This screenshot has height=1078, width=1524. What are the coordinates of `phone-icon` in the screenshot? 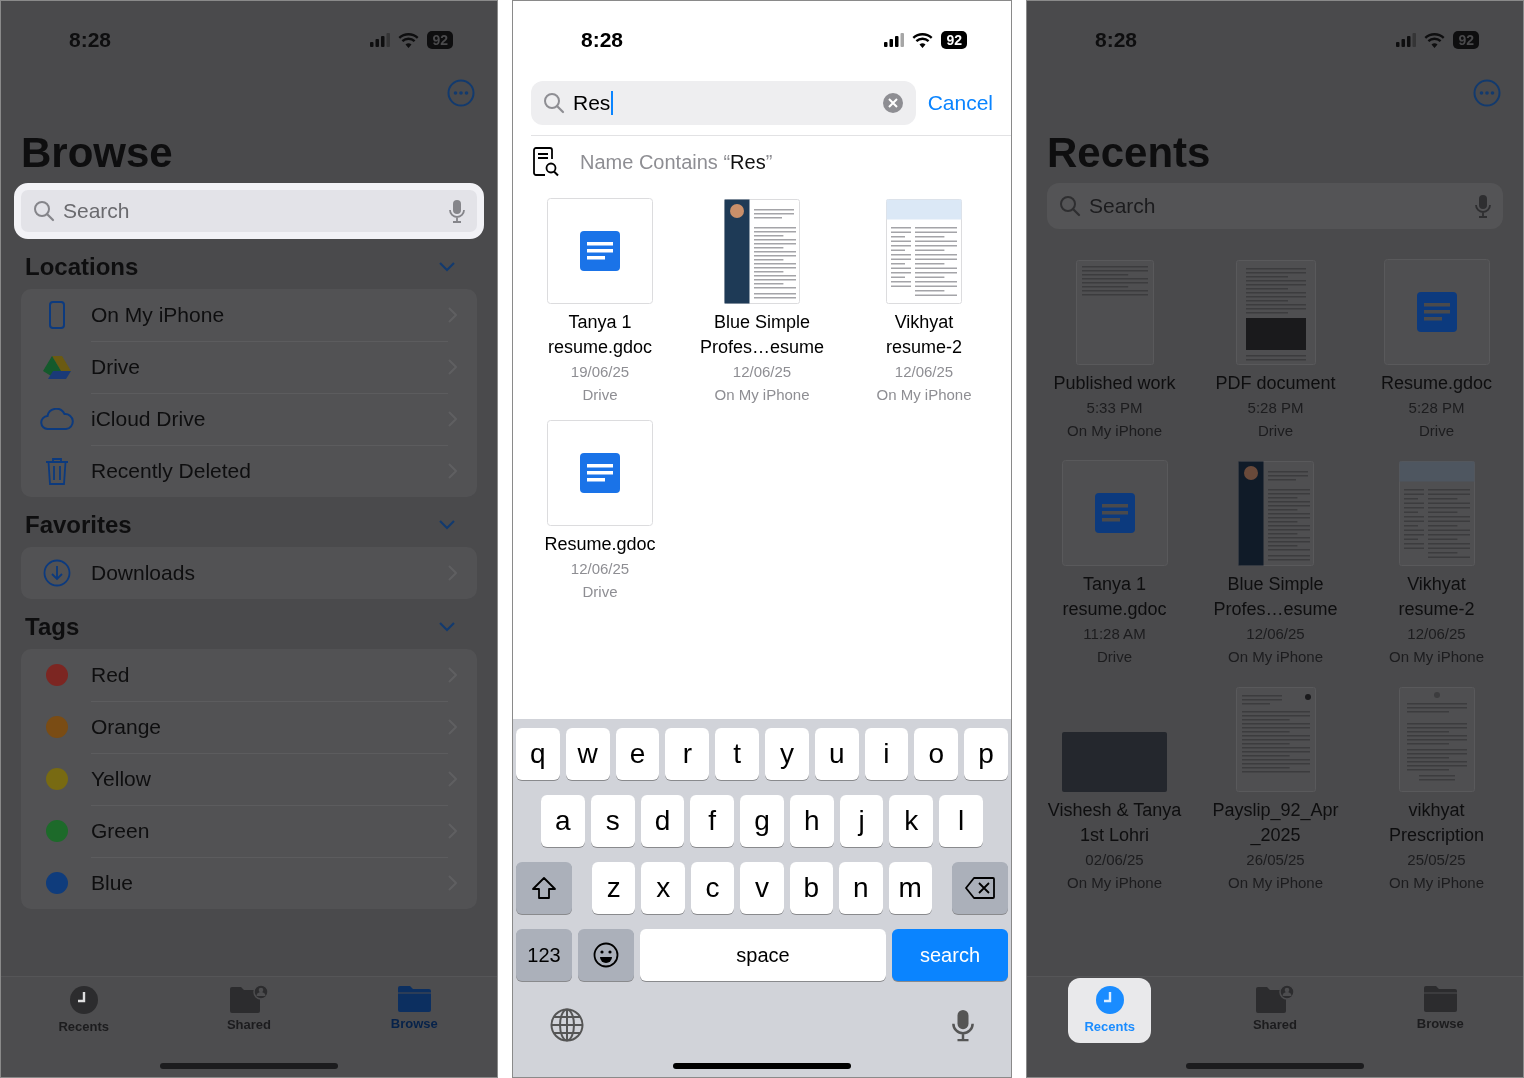 It's located at (57, 315).